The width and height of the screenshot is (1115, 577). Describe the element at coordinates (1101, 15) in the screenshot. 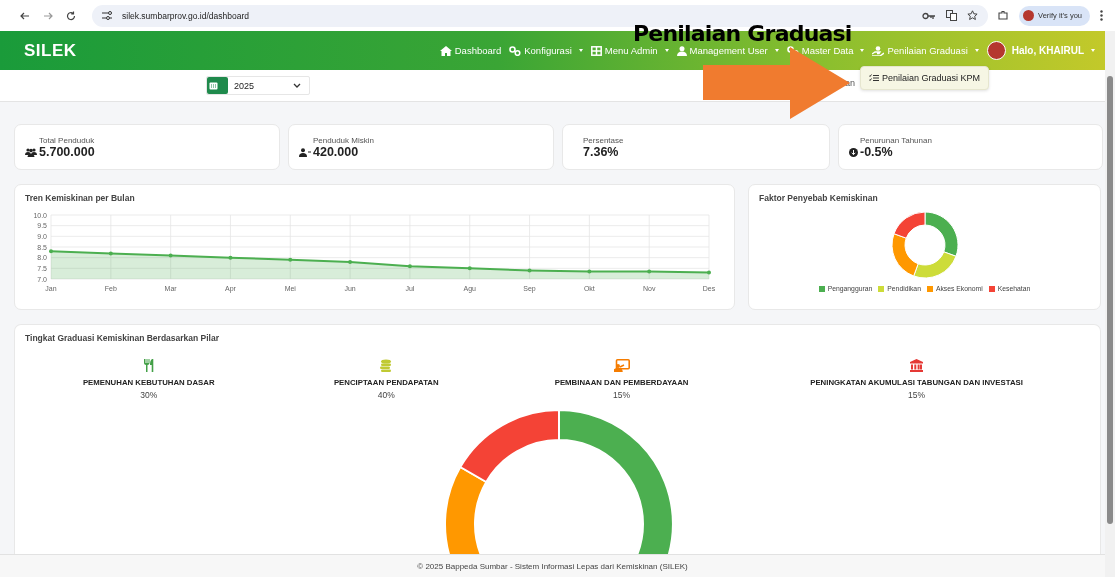

I see `more-icon` at that location.